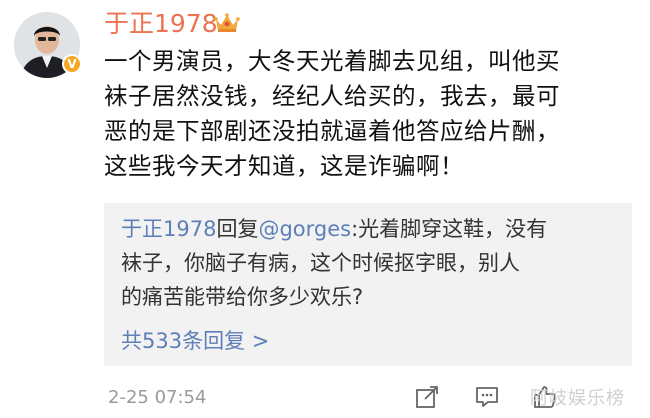 The height and width of the screenshot is (418, 650). What do you see at coordinates (195, 341) in the screenshot?
I see `view-all-replies-link: 共533条回复 >` at bounding box center [195, 341].